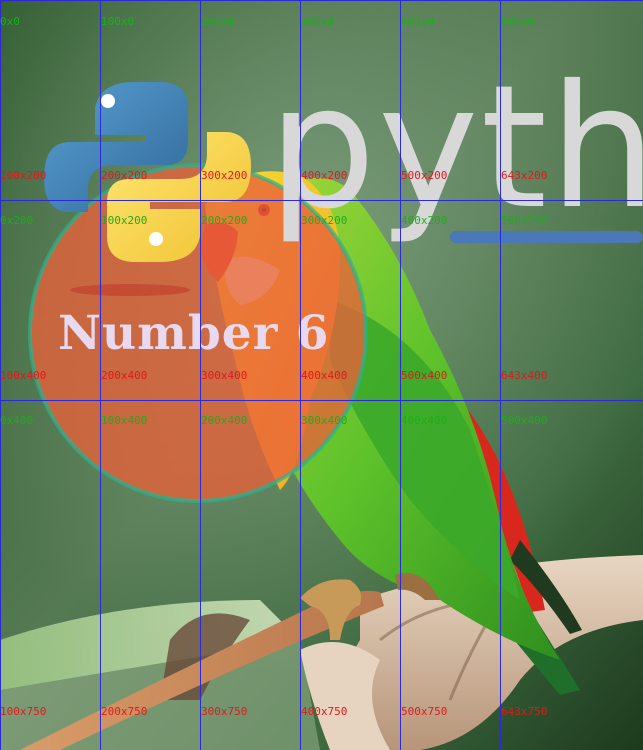 This screenshot has width=643, height=750. Describe the element at coordinates (524, 175) in the screenshot. I see `grid-label: 643x200` at that location.